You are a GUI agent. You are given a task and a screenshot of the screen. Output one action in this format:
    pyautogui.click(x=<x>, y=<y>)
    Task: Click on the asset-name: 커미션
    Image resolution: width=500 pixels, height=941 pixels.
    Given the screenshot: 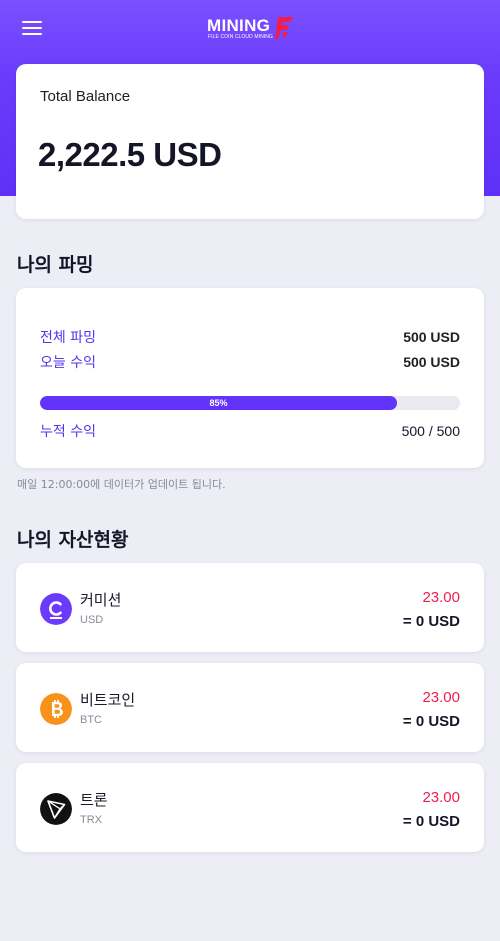 What is the action you would take?
    pyautogui.click(x=101, y=600)
    